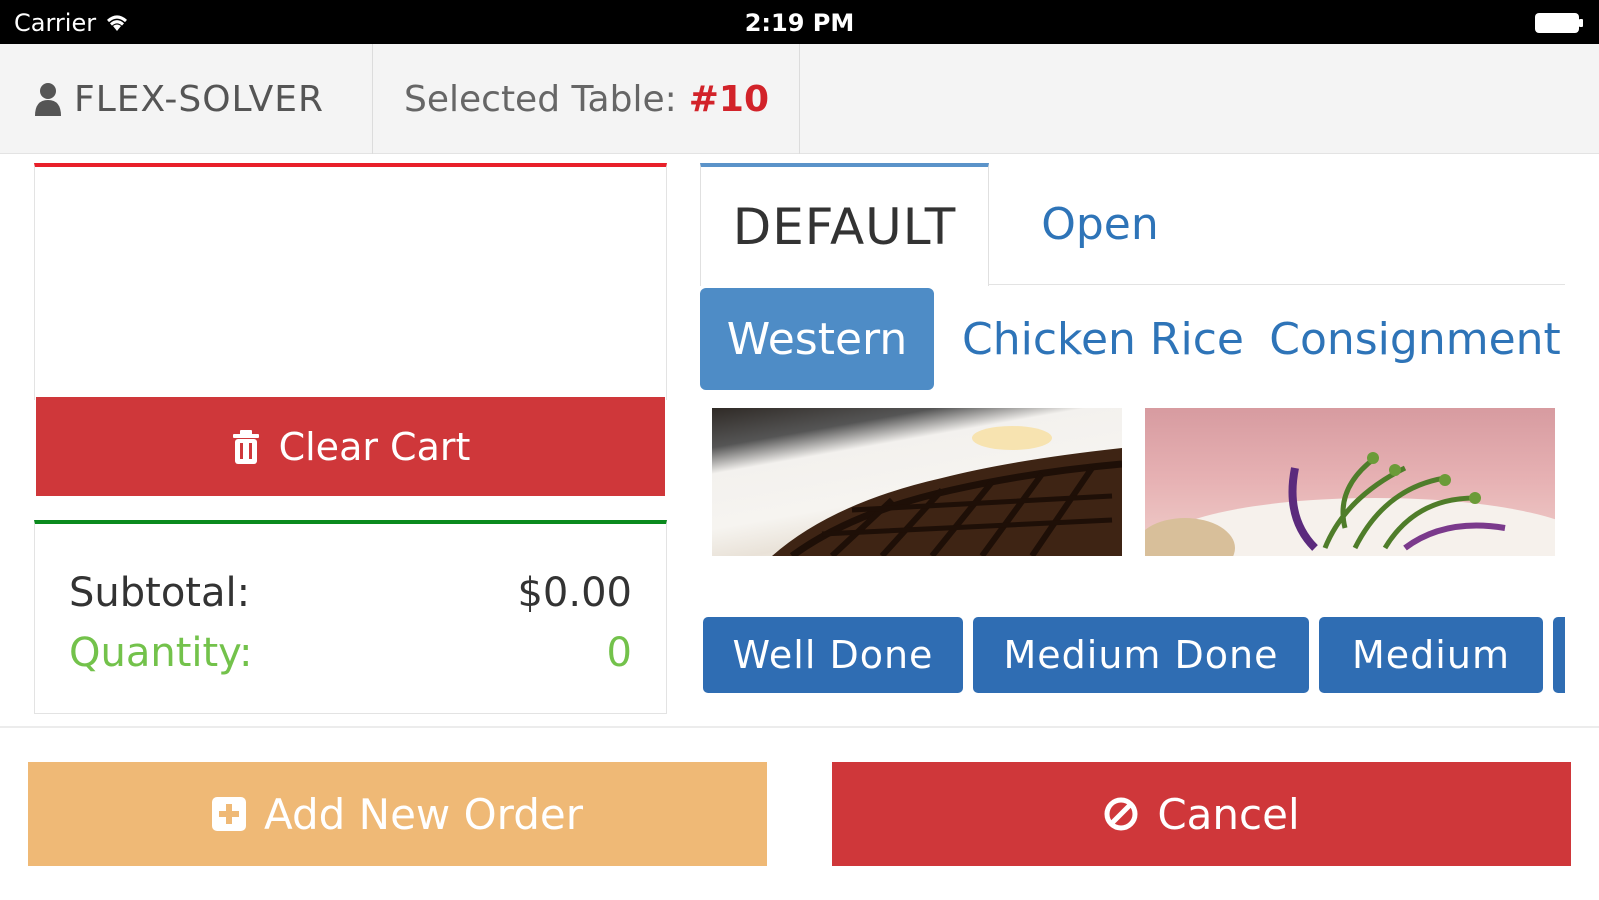 The height and width of the screenshot is (900, 1599). I want to click on selected-table-label: Selected Table:, so click(540, 99).